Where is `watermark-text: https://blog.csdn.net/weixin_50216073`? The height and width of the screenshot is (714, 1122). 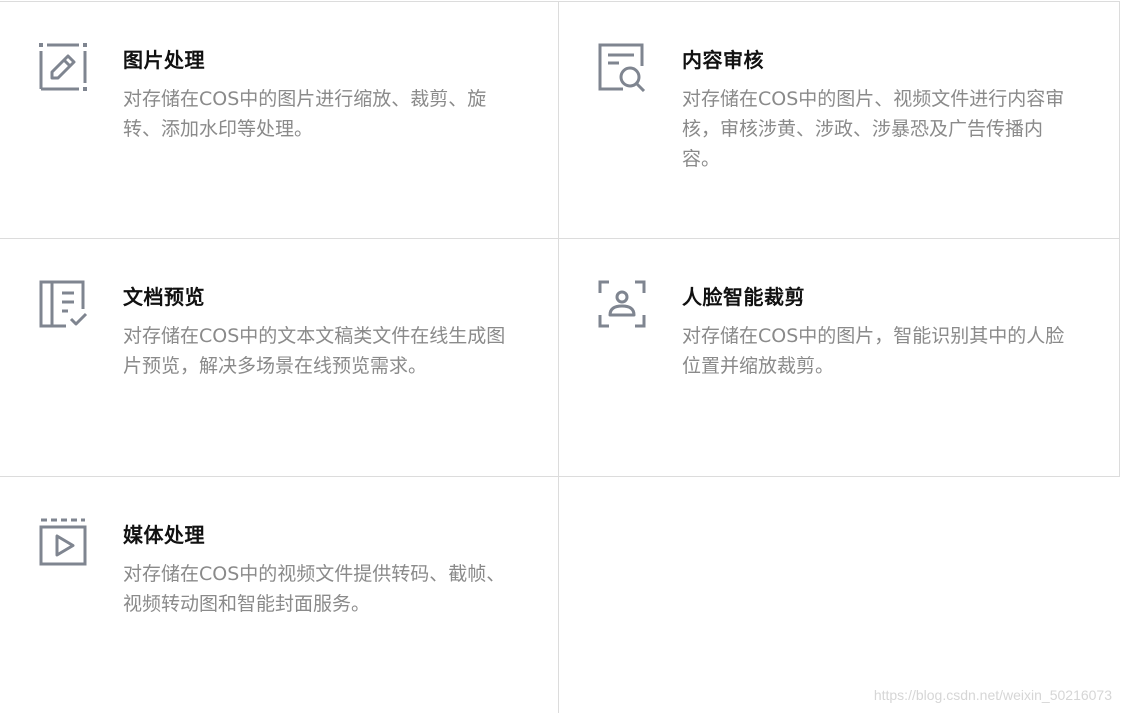 watermark-text: https://blog.csdn.net/weixin_50216073 is located at coordinates (992, 695).